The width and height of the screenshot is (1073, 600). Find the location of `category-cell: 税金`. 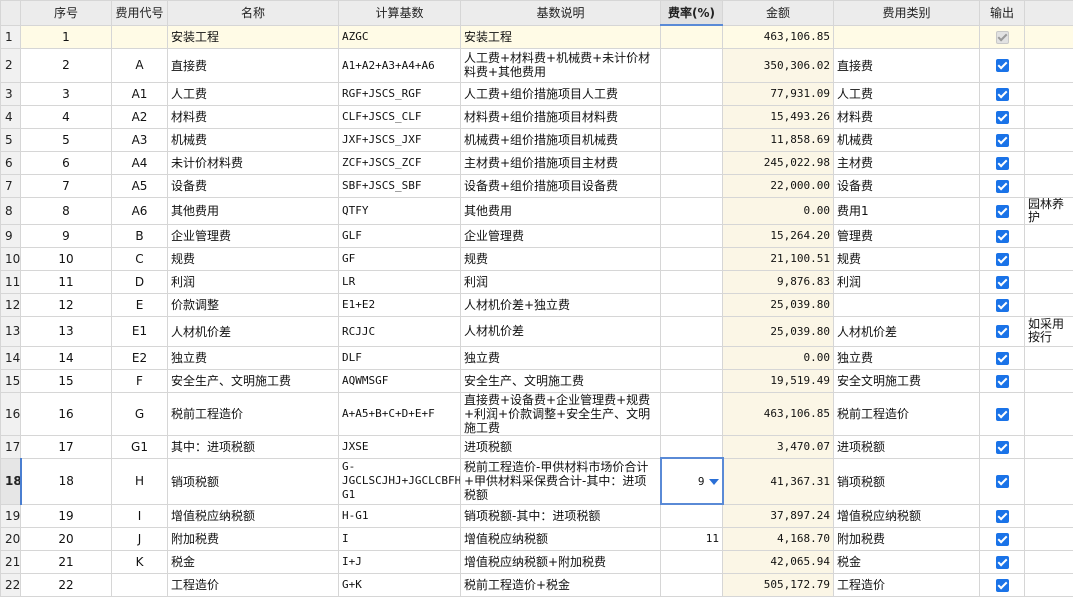

category-cell: 税金 is located at coordinates (906, 561).